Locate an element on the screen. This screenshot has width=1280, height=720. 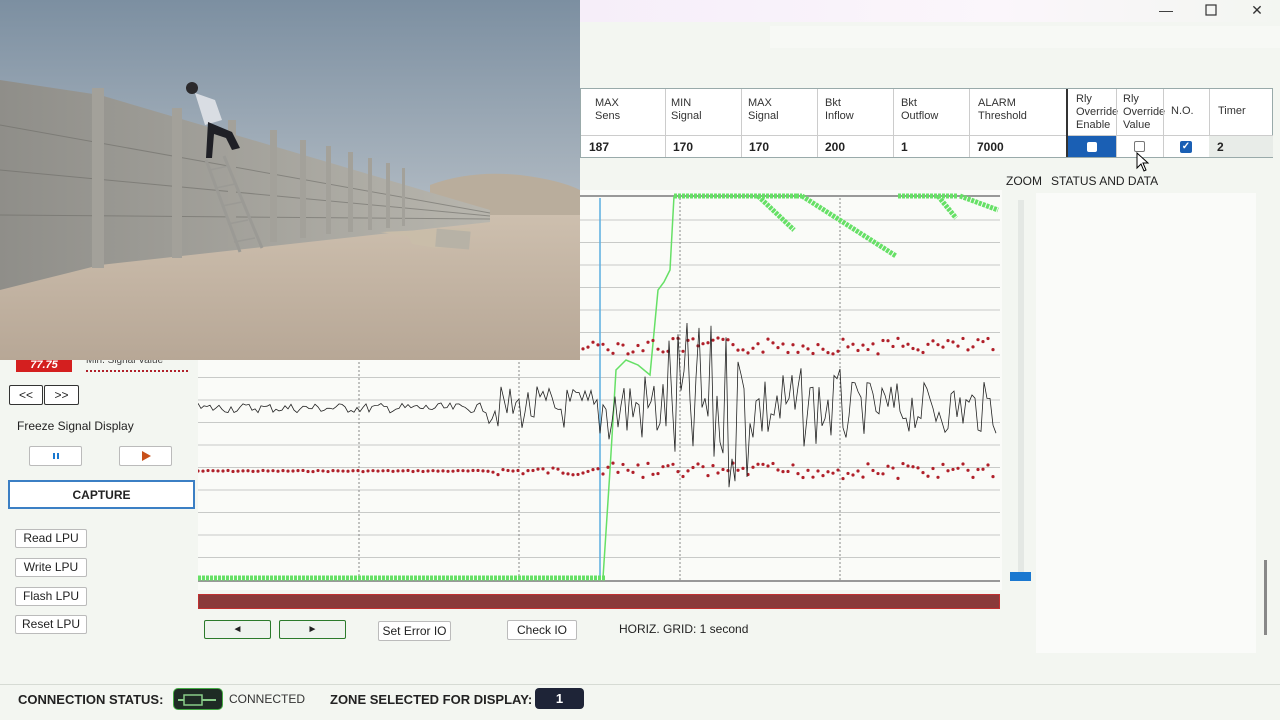
zoom-label: ZOOM is located at coordinates (1024, 181).